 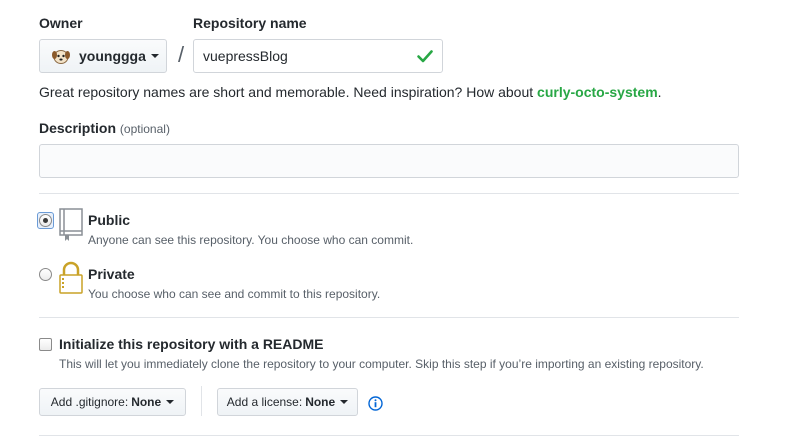 What do you see at coordinates (112, 56) in the screenshot?
I see `owner-name: younggga` at bounding box center [112, 56].